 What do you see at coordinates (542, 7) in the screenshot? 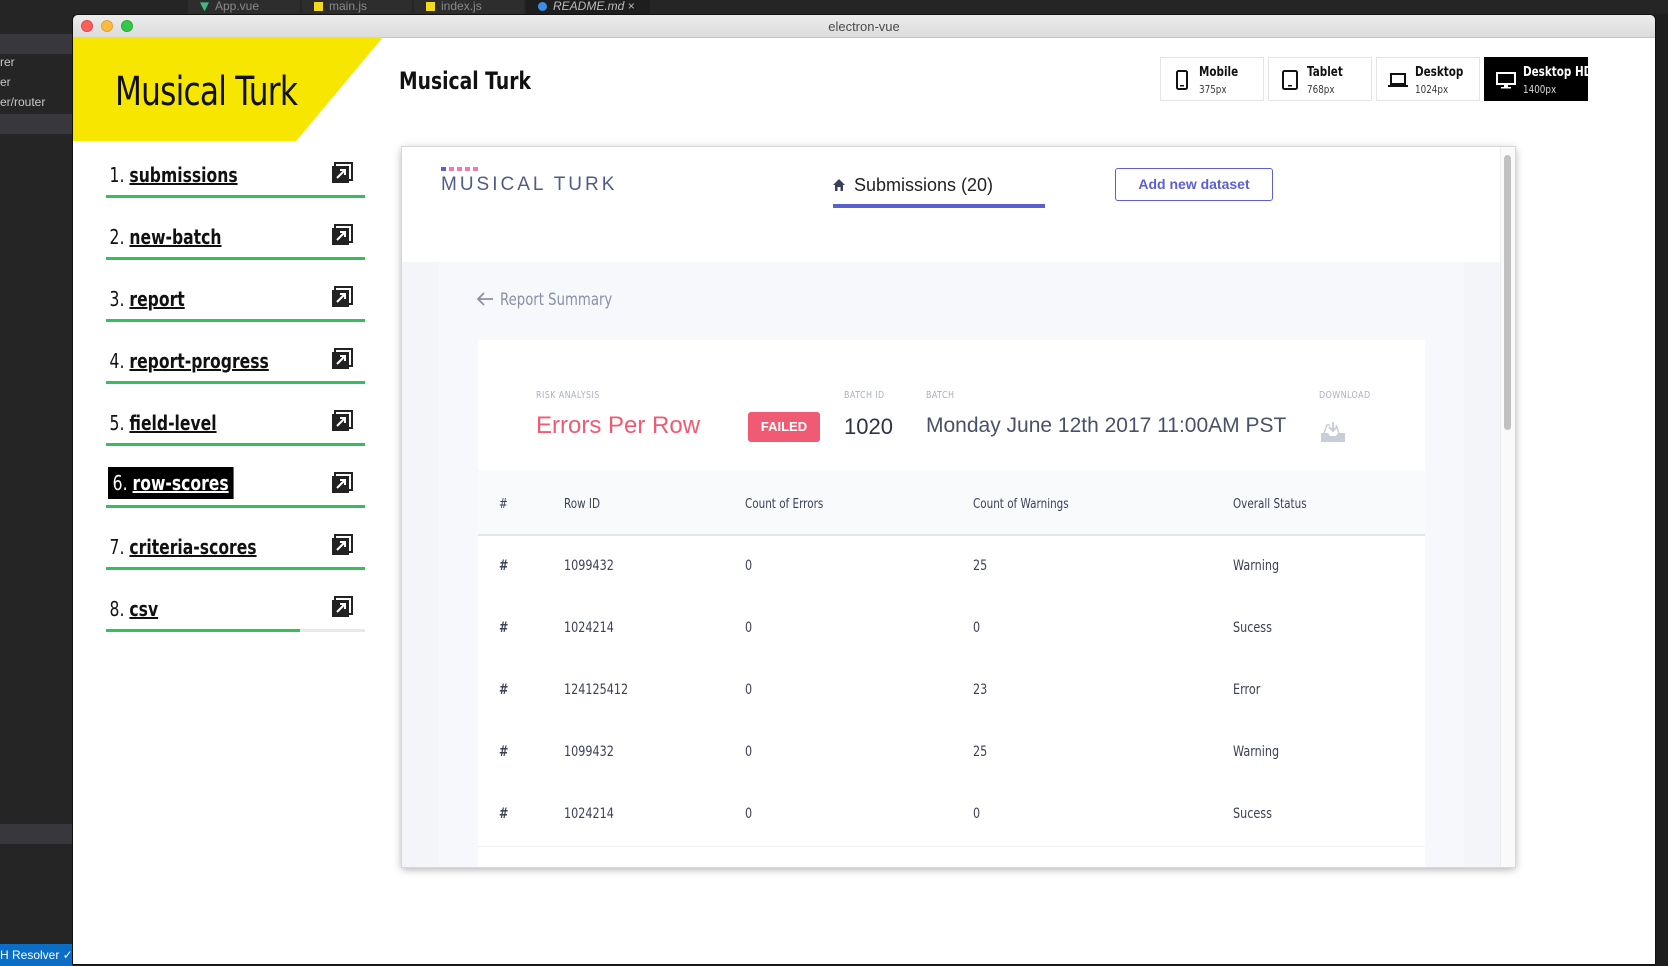
I see `info-file-icon` at bounding box center [542, 7].